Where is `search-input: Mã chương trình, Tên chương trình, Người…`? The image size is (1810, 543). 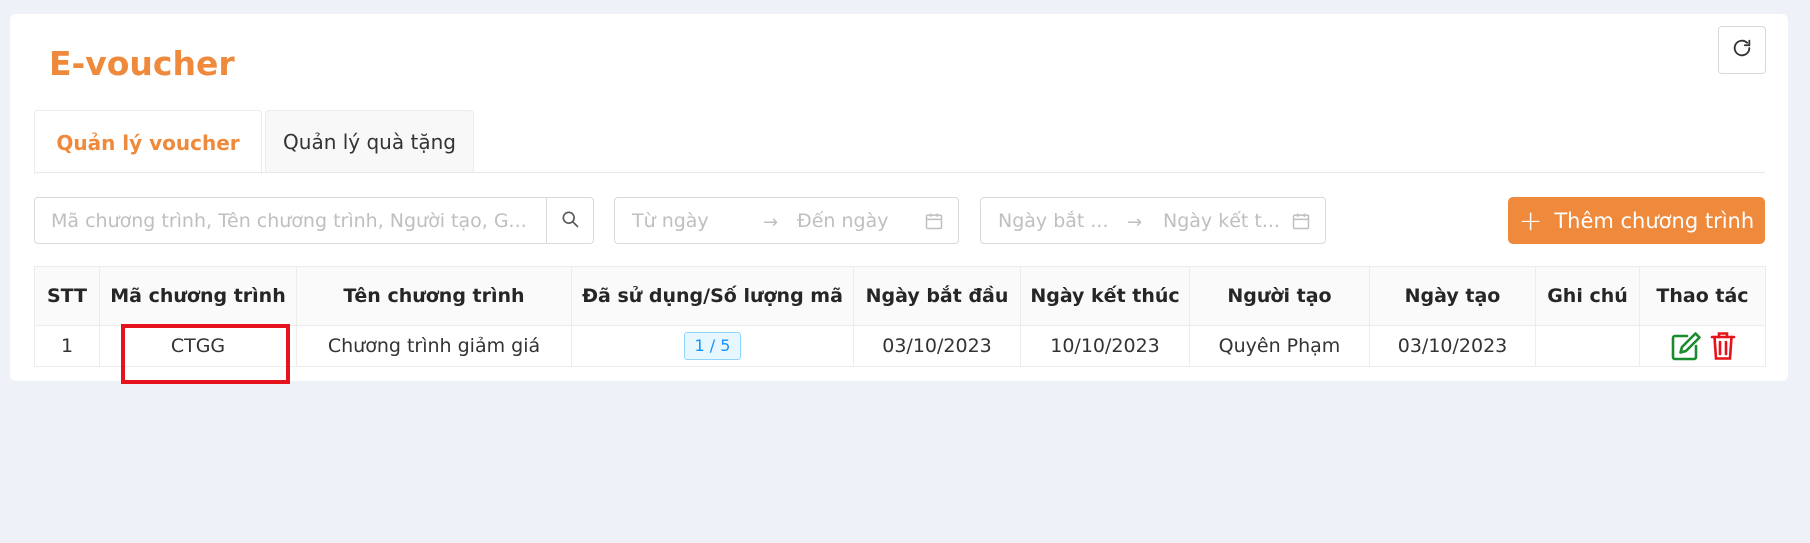
search-input: Mã chương trình, Tên chương trình, Người… is located at coordinates (290, 220).